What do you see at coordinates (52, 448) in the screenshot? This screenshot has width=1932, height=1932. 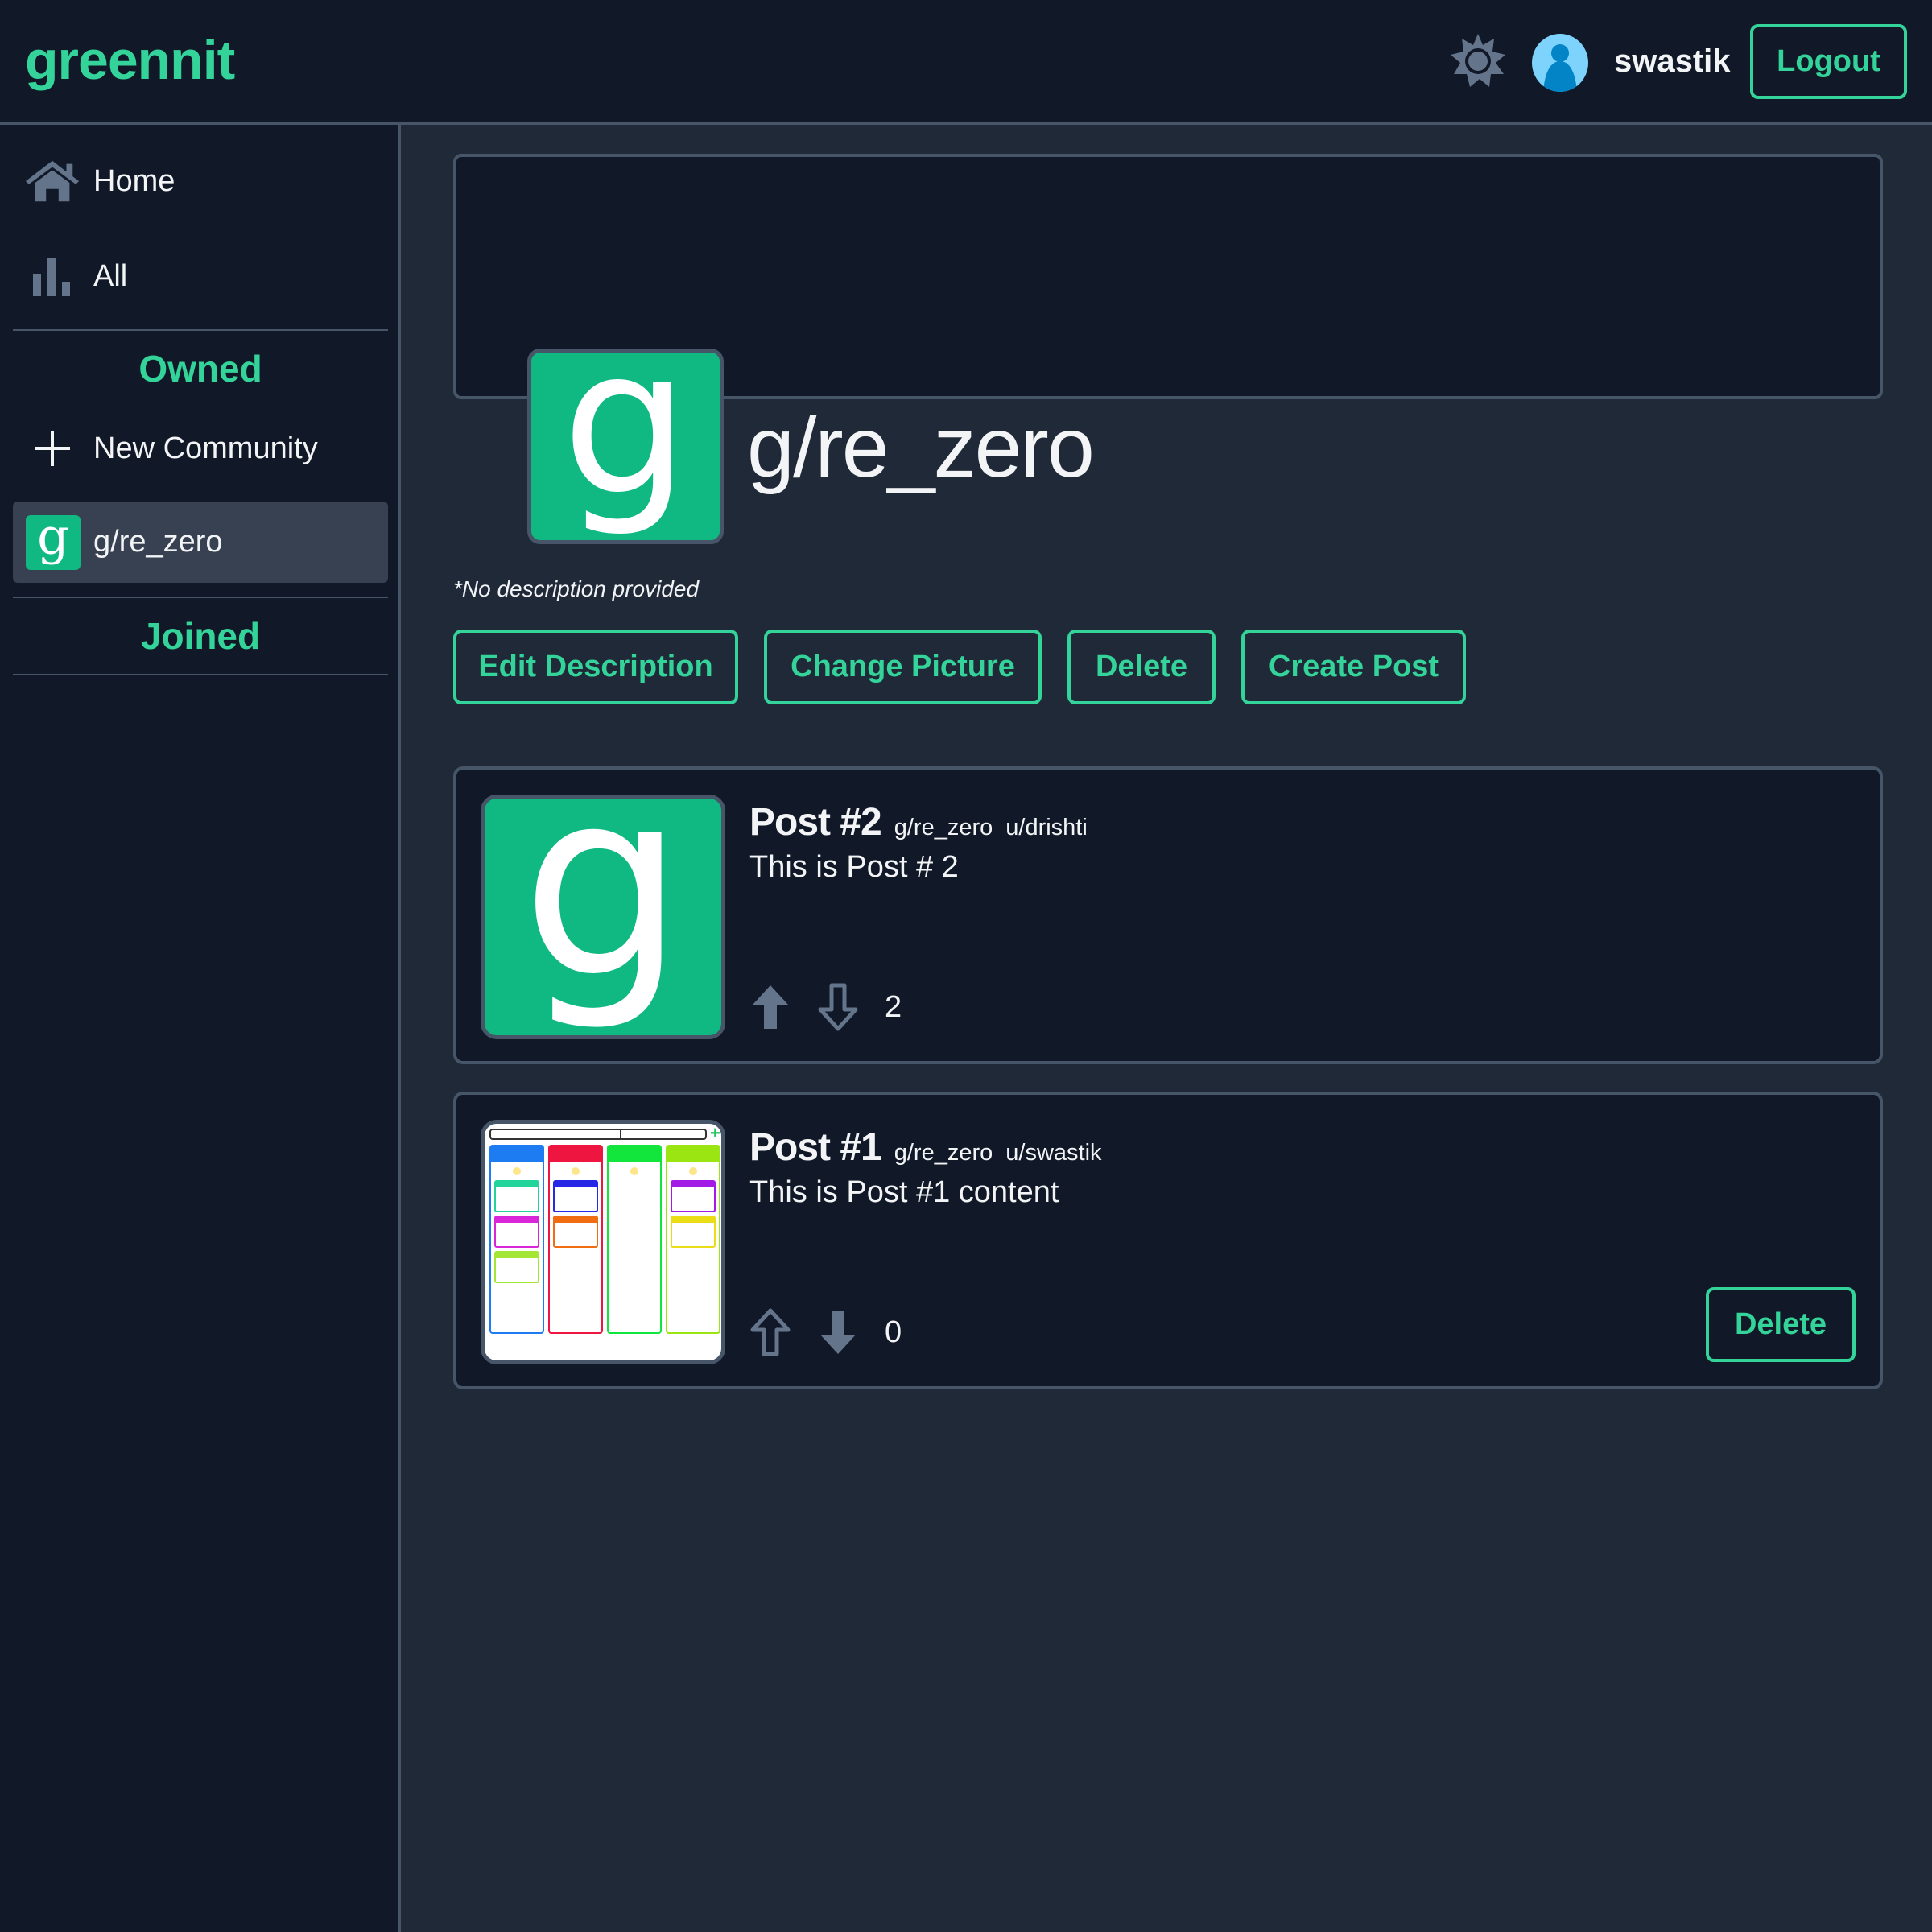 I see `plus-icon` at bounding box center [52, 448].